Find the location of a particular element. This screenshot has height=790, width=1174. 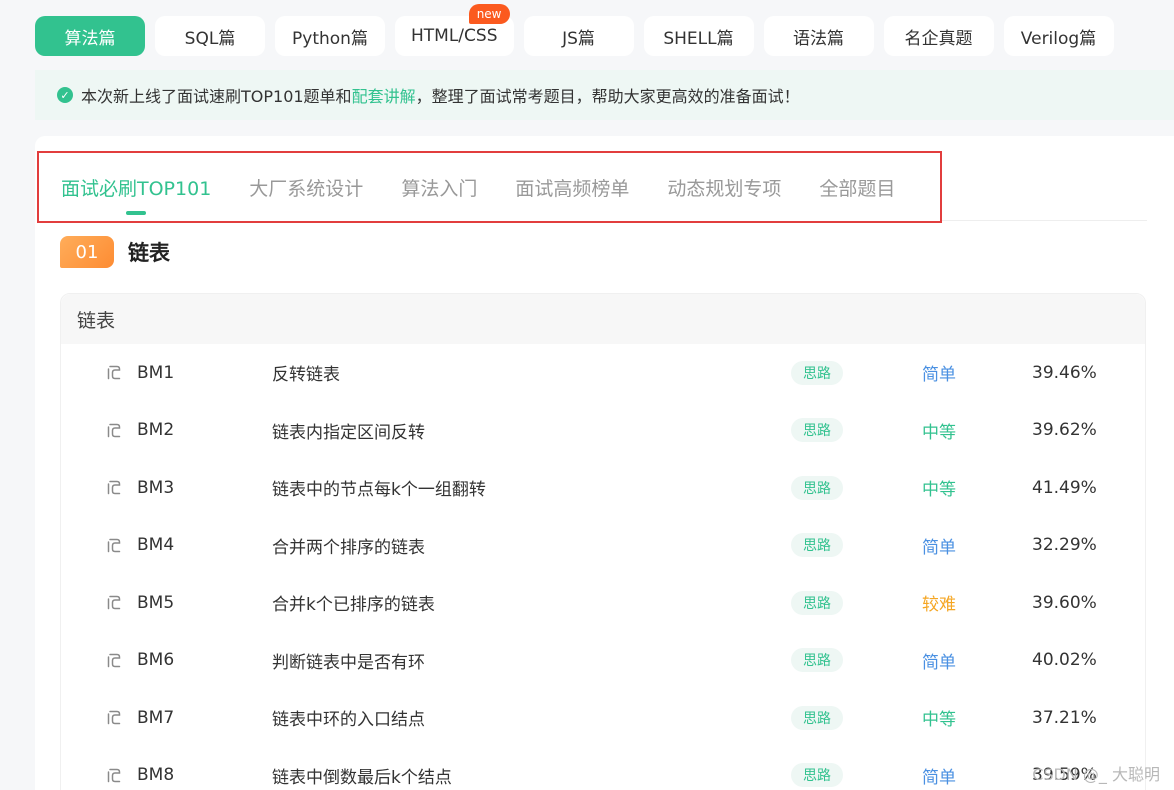

problem-title: 链表中的节点每k个一组翻转 is located at coordinates (379, 487).